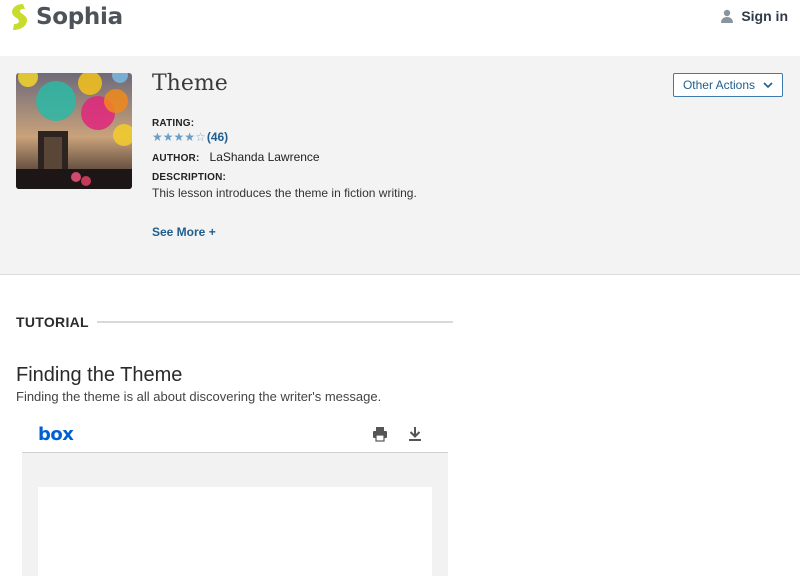  Describe the element at coordinates (235, 434) in the screenshot. I see `viewer-toolbar: box` at that location.